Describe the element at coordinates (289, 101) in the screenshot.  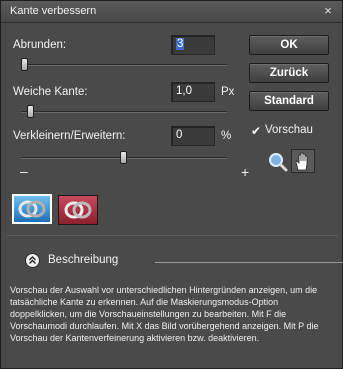
I see `standard-button: Standard` at that location.